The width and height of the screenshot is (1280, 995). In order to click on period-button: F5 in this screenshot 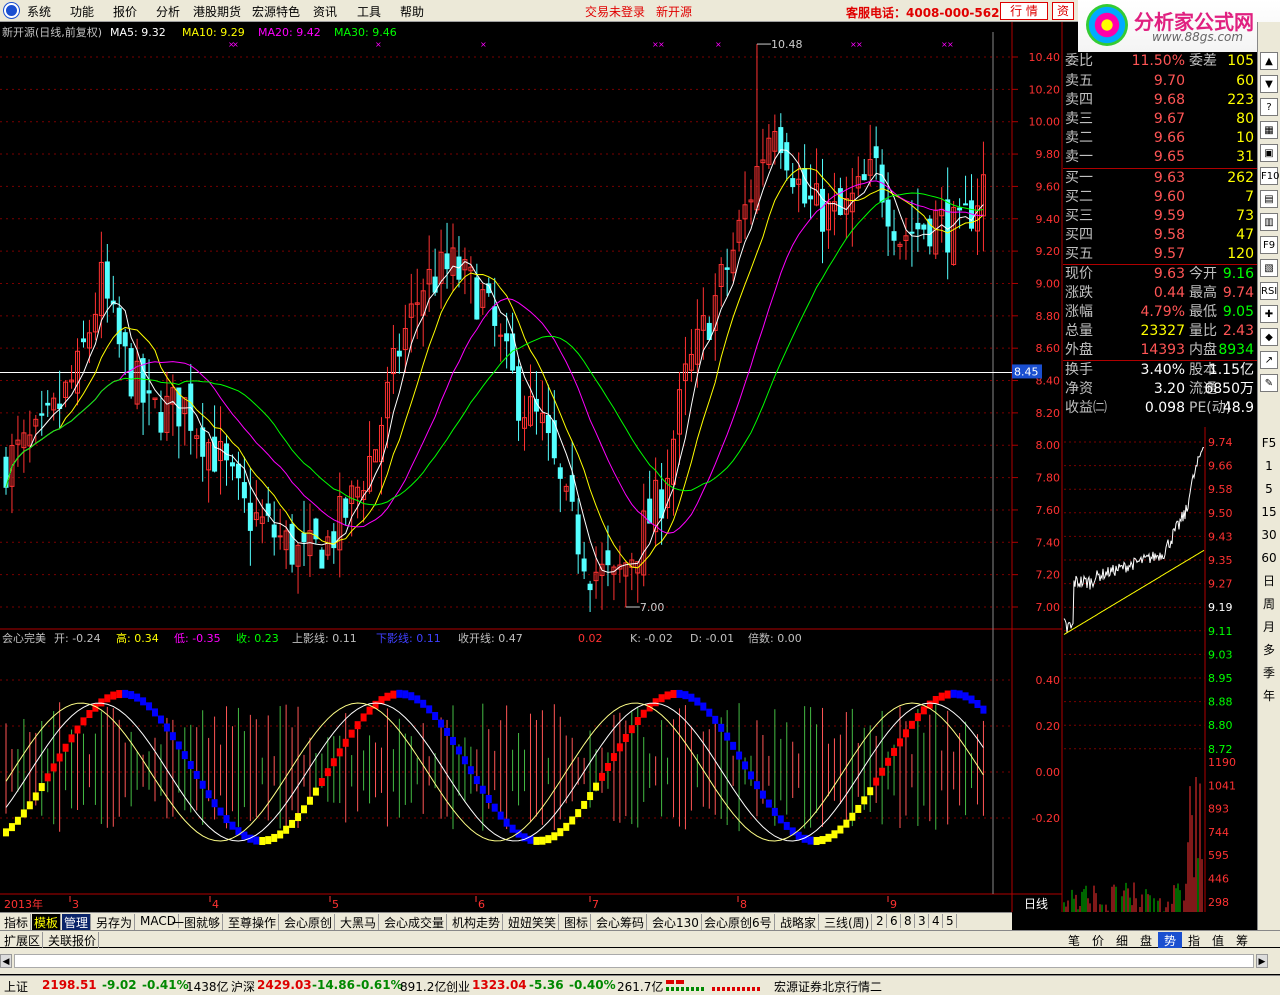, I will do `click(1269, 443)`.